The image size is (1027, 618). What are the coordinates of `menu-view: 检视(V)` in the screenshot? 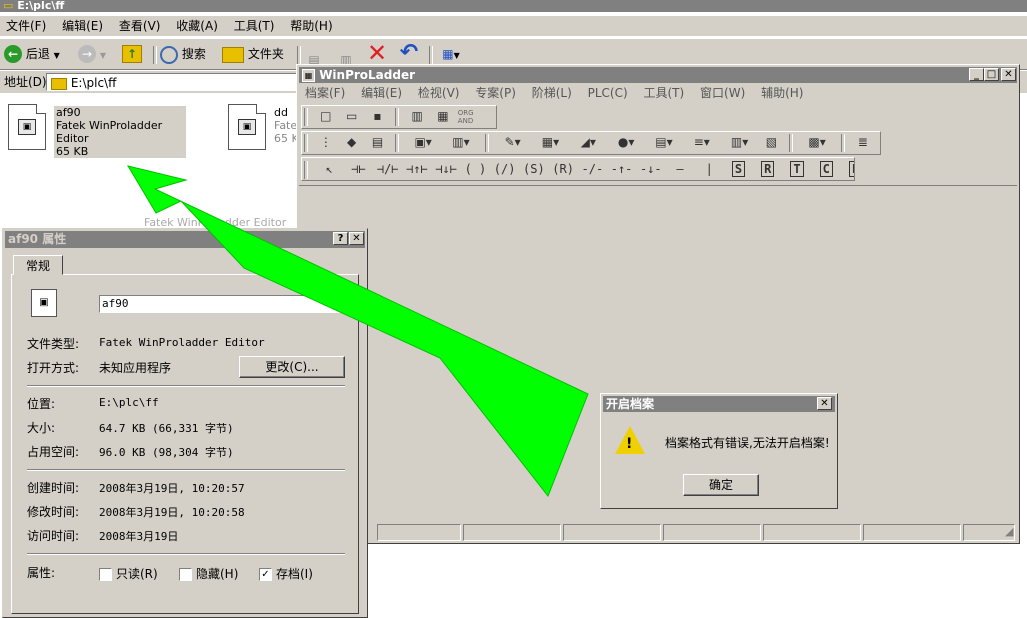 It's located at (439, 93).